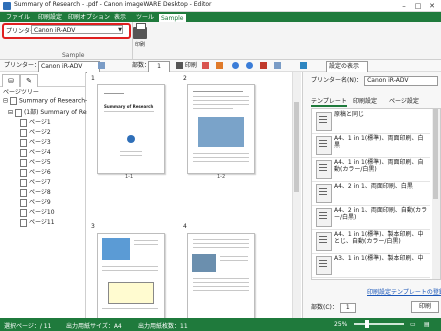  What do you see at coordinates (249, 66) in the screenshot?
I see `redo-icon` at bounding box center [249, 66].